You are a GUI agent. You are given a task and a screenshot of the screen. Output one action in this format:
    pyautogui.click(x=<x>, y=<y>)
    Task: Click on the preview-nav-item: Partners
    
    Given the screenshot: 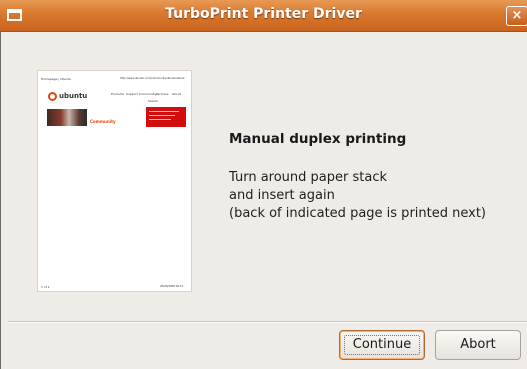 What is the action you would take?
    pyautogui.click(x=162, y=94)
    